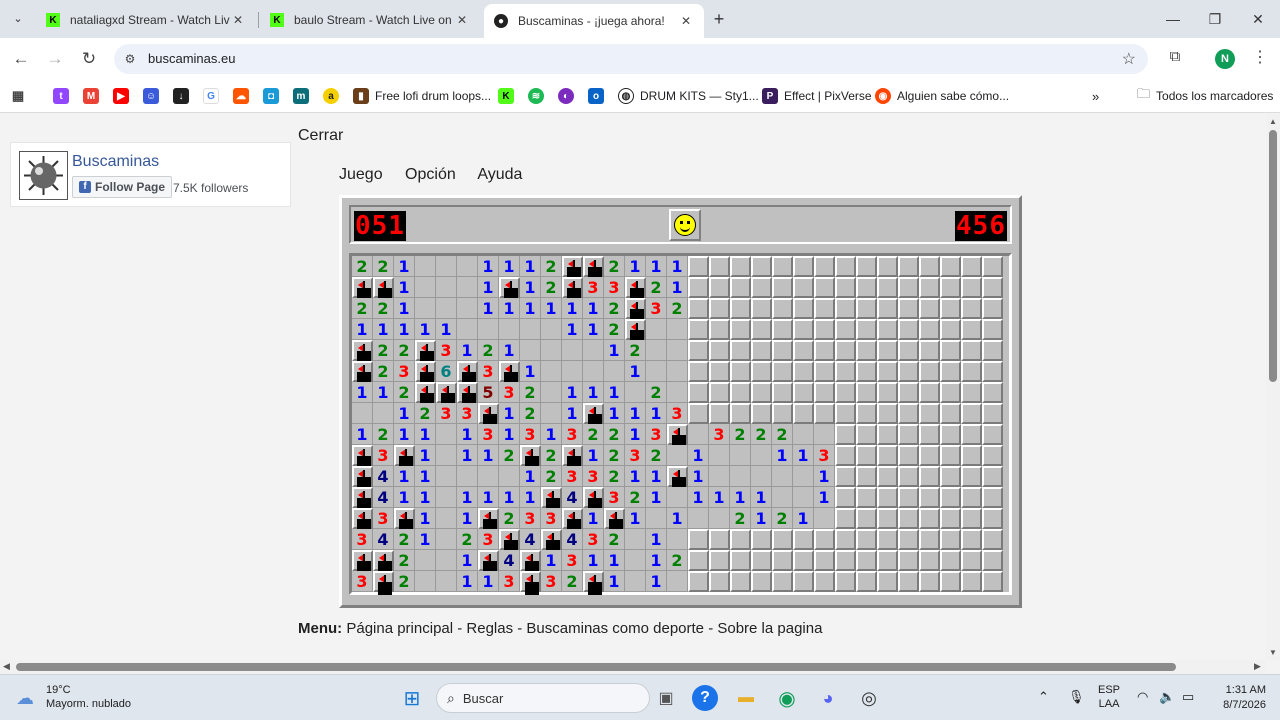 Image resolution: width=1280 pixels, height=720 pixels. Describe the element at coordinates (869, 698) in the screenshot. I see `obs-icon: ◎` at that location.